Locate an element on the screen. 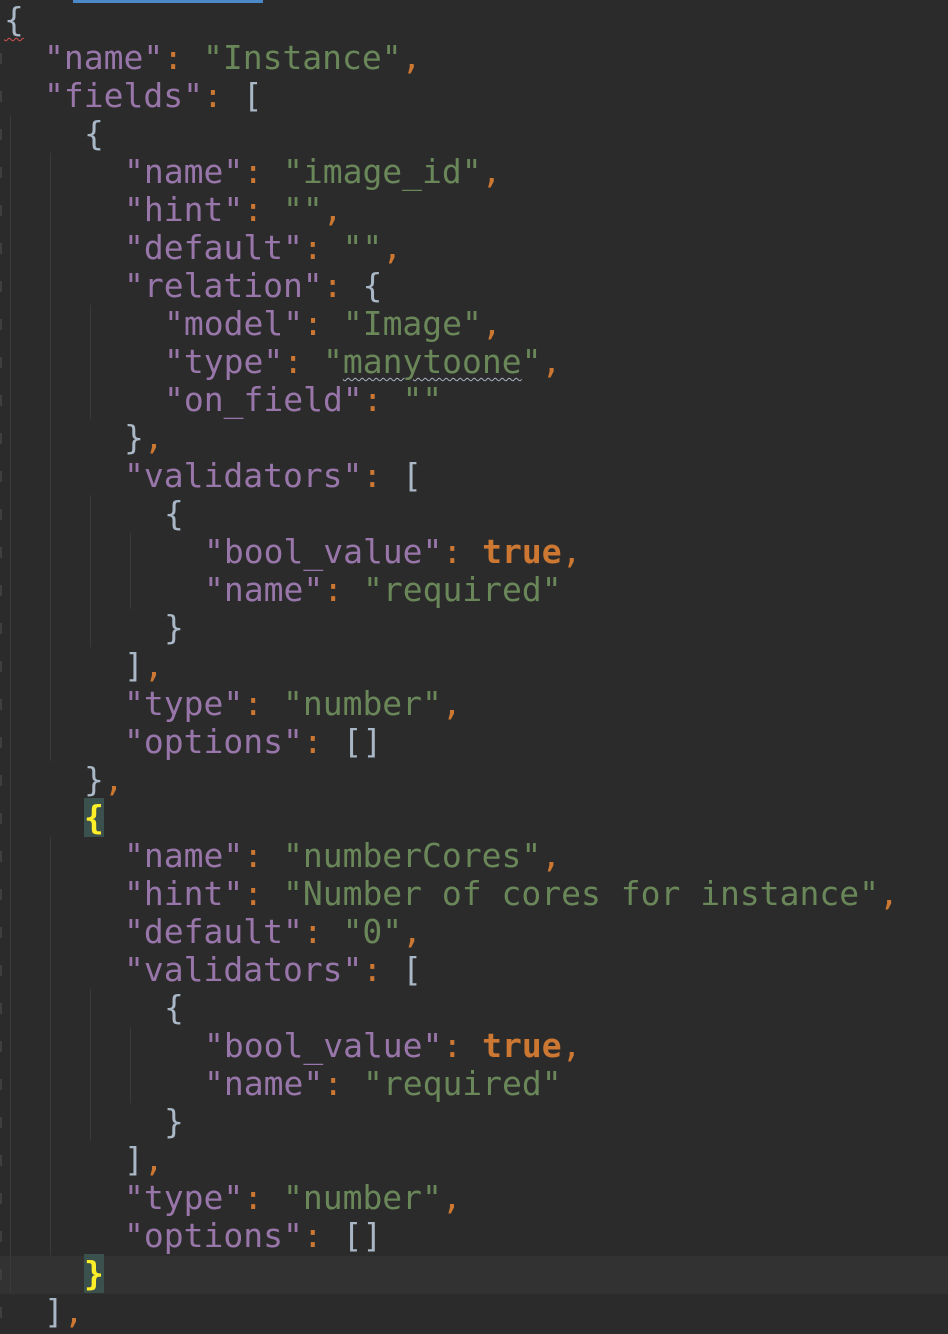 This screenshot has width=948, height=1334. code-token: "" is located at coordinates (422, 399).